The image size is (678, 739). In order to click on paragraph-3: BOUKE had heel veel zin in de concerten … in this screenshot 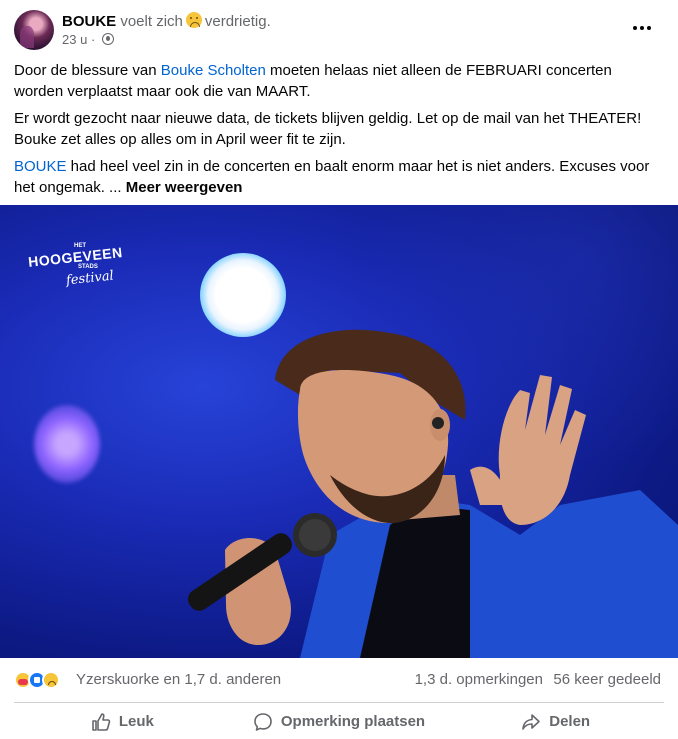, I will do `click(339, 177)`.